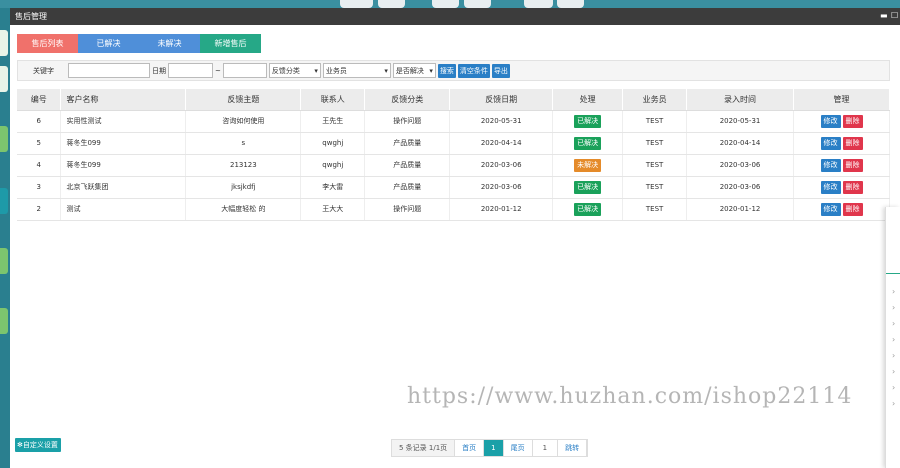 This screenshot has width=900, height=468. I want to click on col-header-topic: 反馈主题, so click(243, 100).